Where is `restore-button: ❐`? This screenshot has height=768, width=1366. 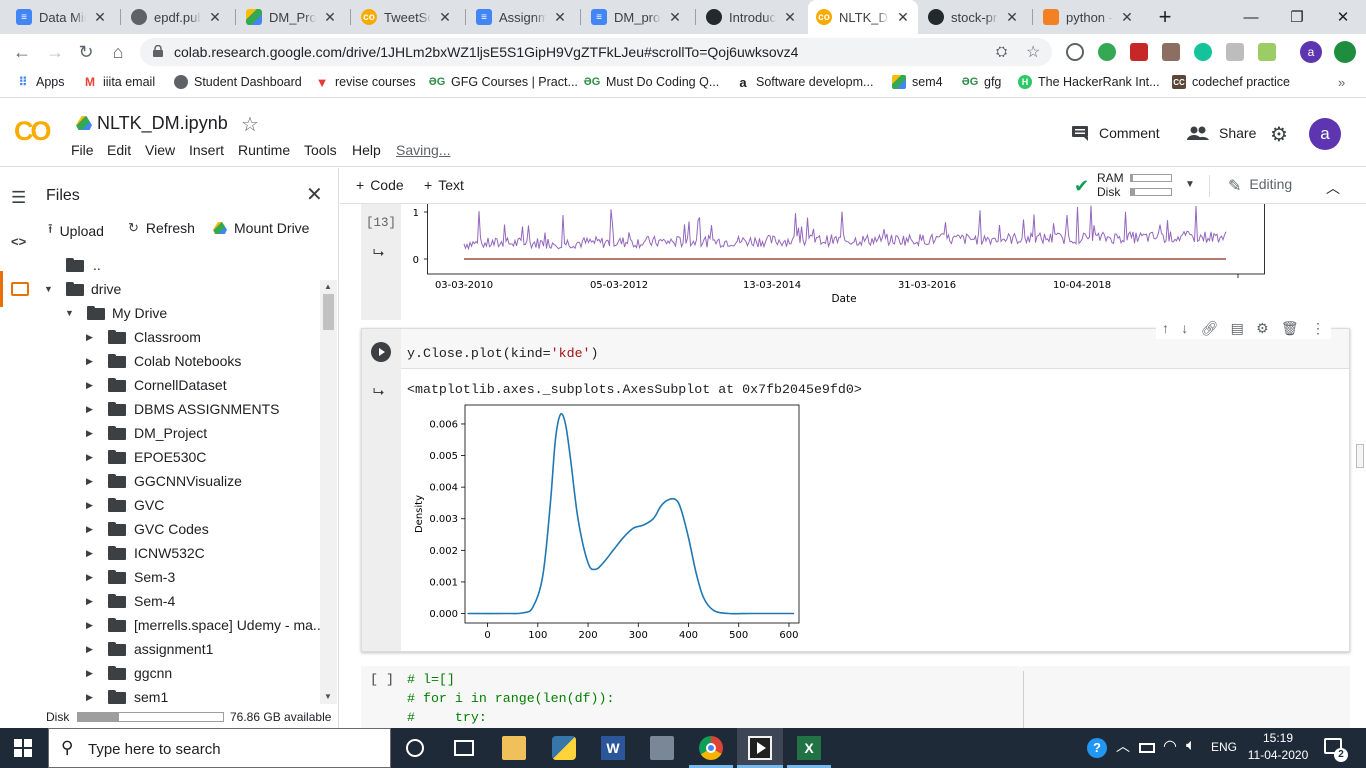
restore-button: ❐ is located at coordinates (1297, 17).